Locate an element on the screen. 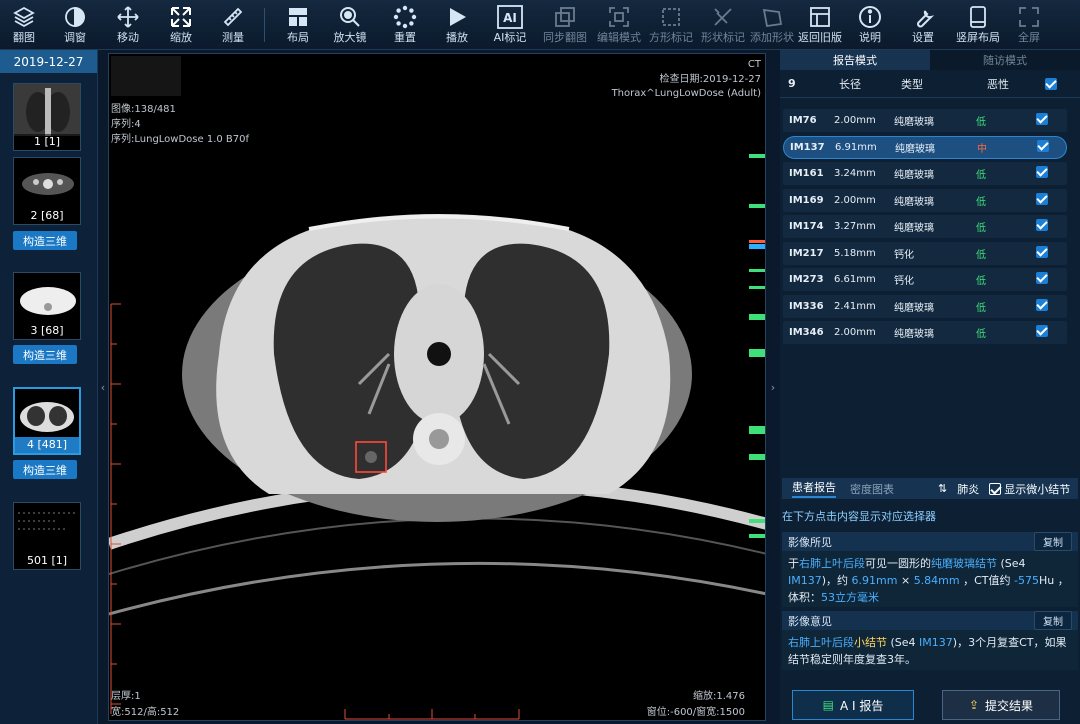 Image resolution: width=1080 pixels, height=724 pixels. series-thumbnail-3: 3 [68] is located at coordinates (47, 306).